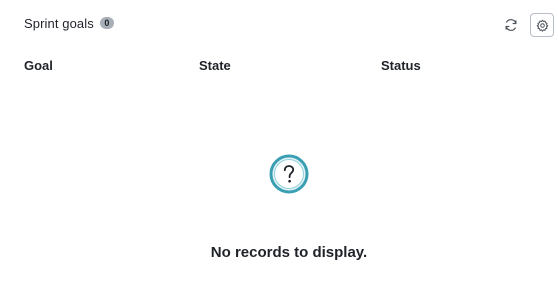 This screenshot has width=558, height=307. I want to click on panel-title: Sprint goals, so click(59, 23).